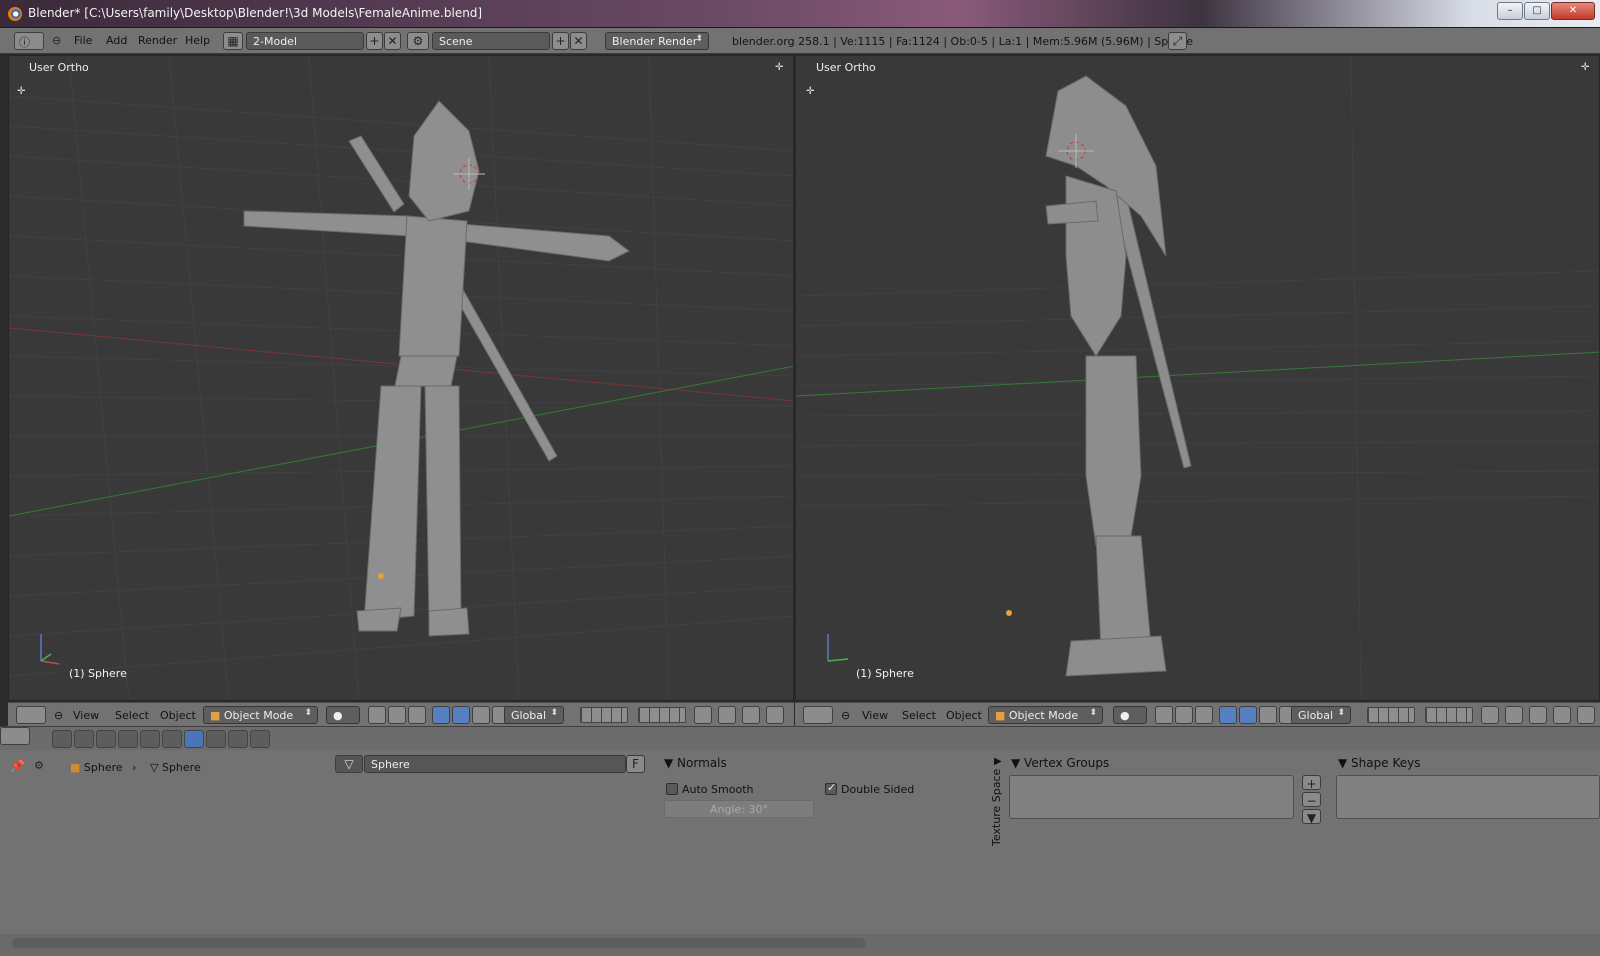  Describe the element at coordinates (260, 739) in the screenshot. I see `particles-tab-icon` at that location.